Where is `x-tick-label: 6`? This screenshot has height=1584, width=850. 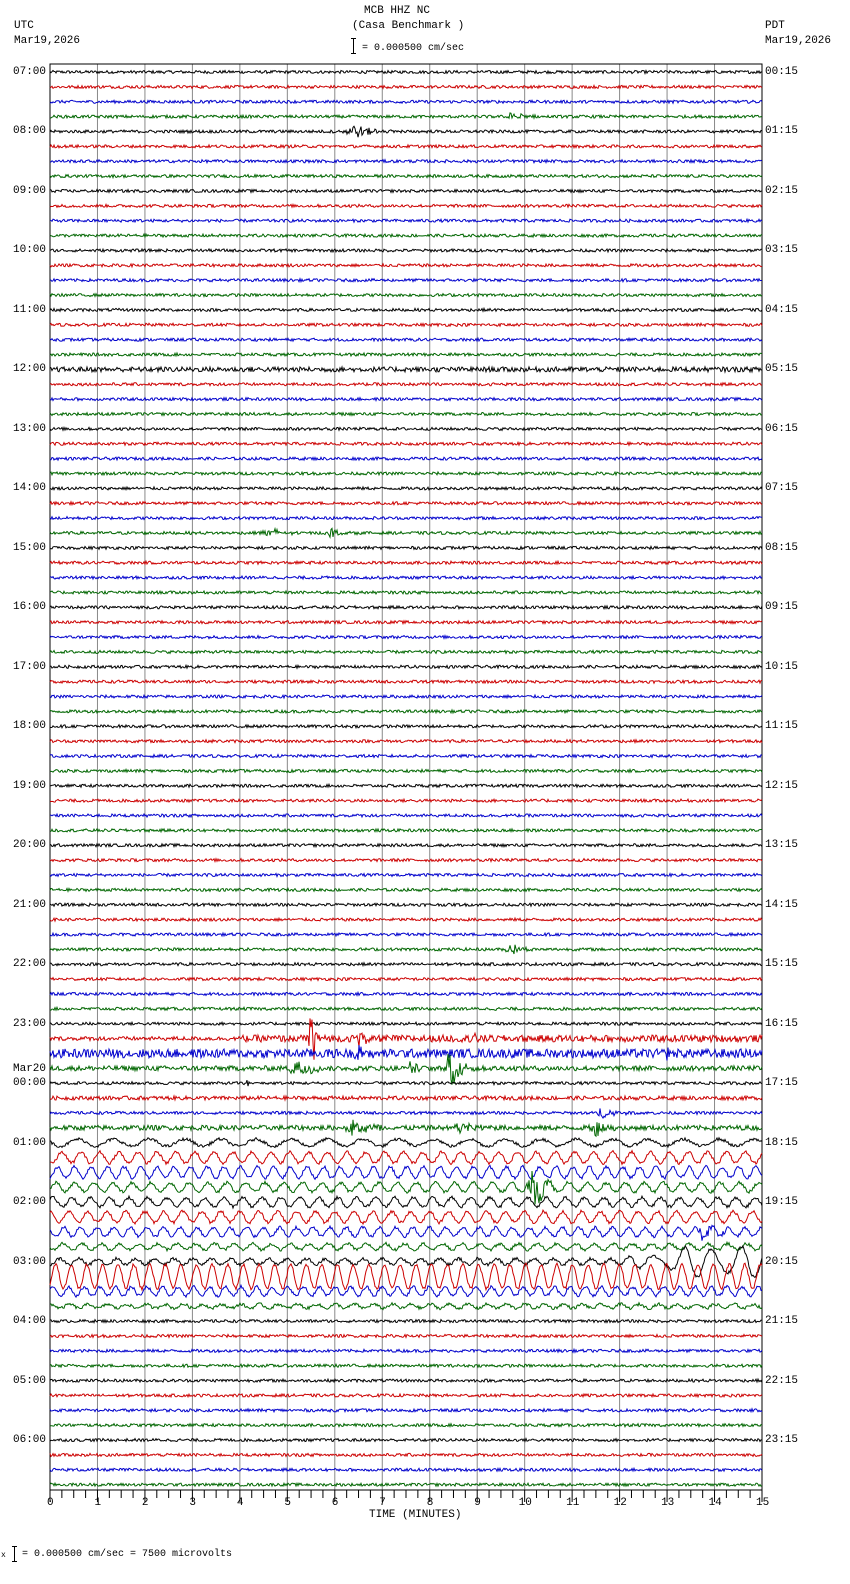 x-tick-label: 6 is located at coordinates (335, 1503).